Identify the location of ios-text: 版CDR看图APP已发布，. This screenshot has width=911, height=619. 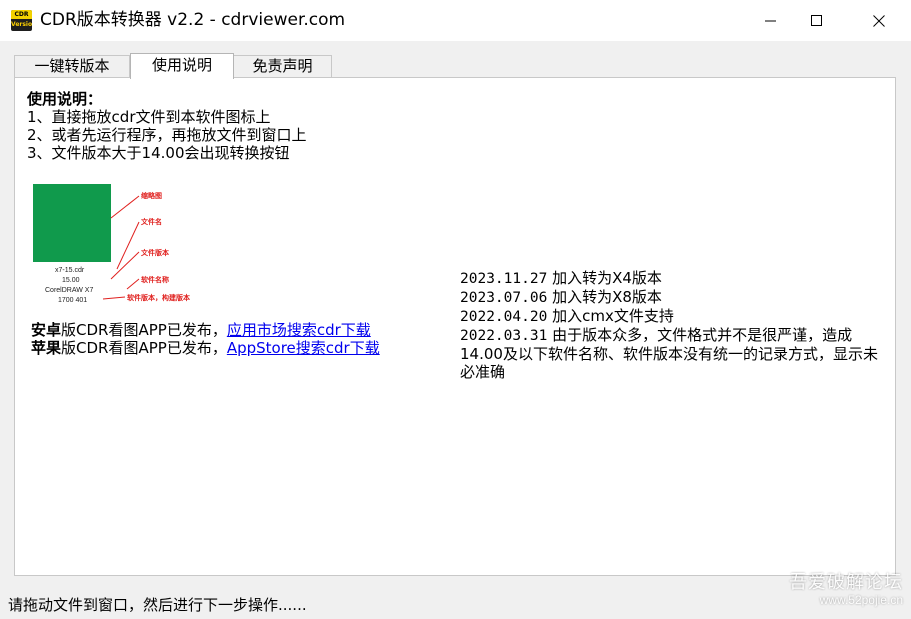
(144, 348).